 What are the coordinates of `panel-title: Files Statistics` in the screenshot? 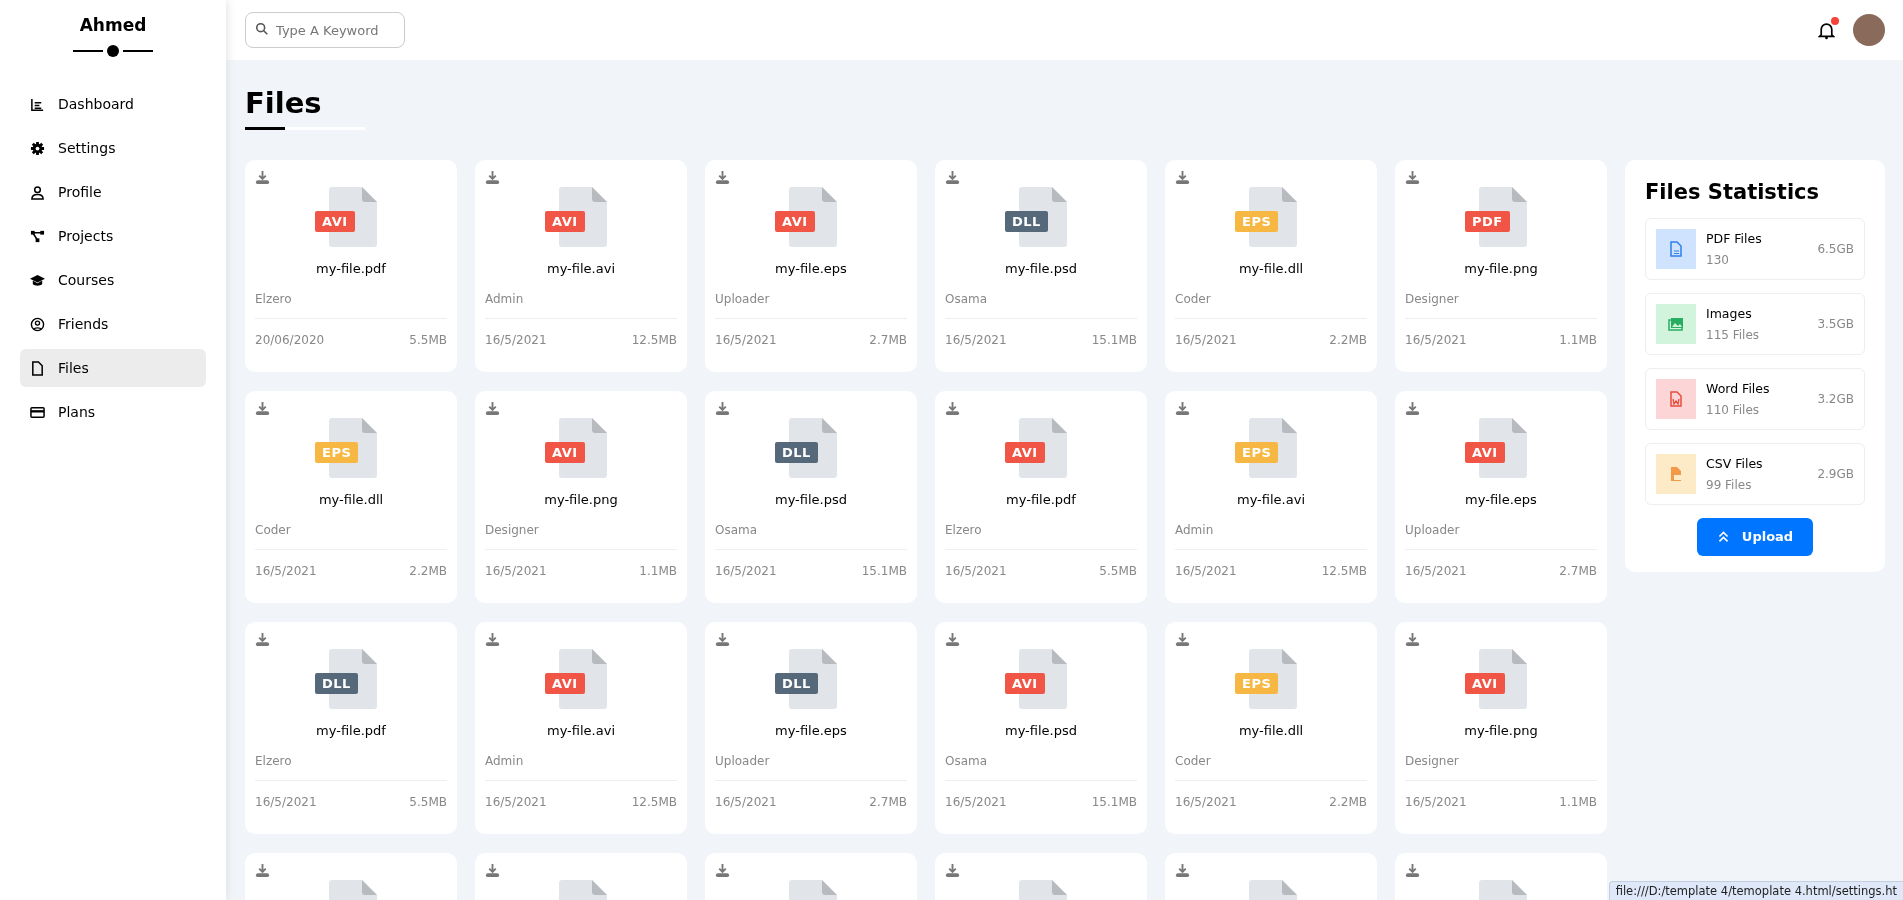 It's located at (1733, 191).